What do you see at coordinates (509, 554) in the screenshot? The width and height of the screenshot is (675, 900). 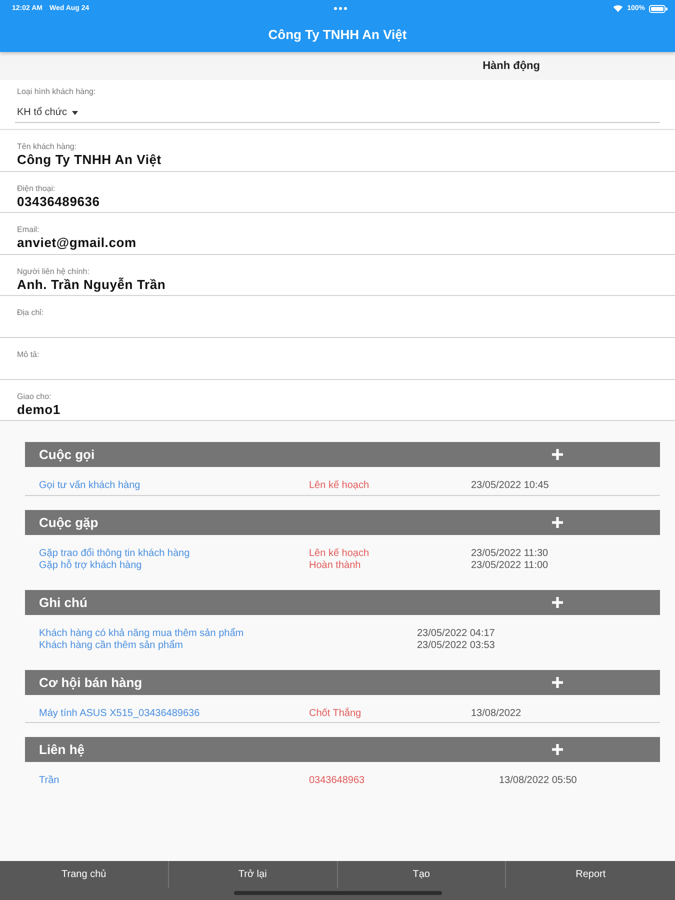 I see `date-text: 23/05/2022 11:30` at bounding box center [509, 554].